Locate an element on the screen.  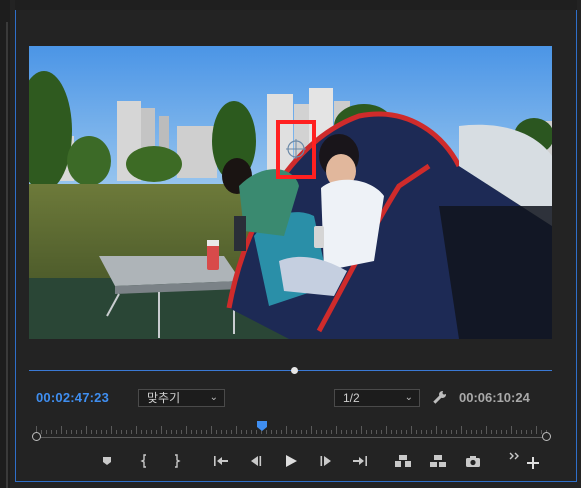
mark-out-icon is located at coordinates (176, 461).